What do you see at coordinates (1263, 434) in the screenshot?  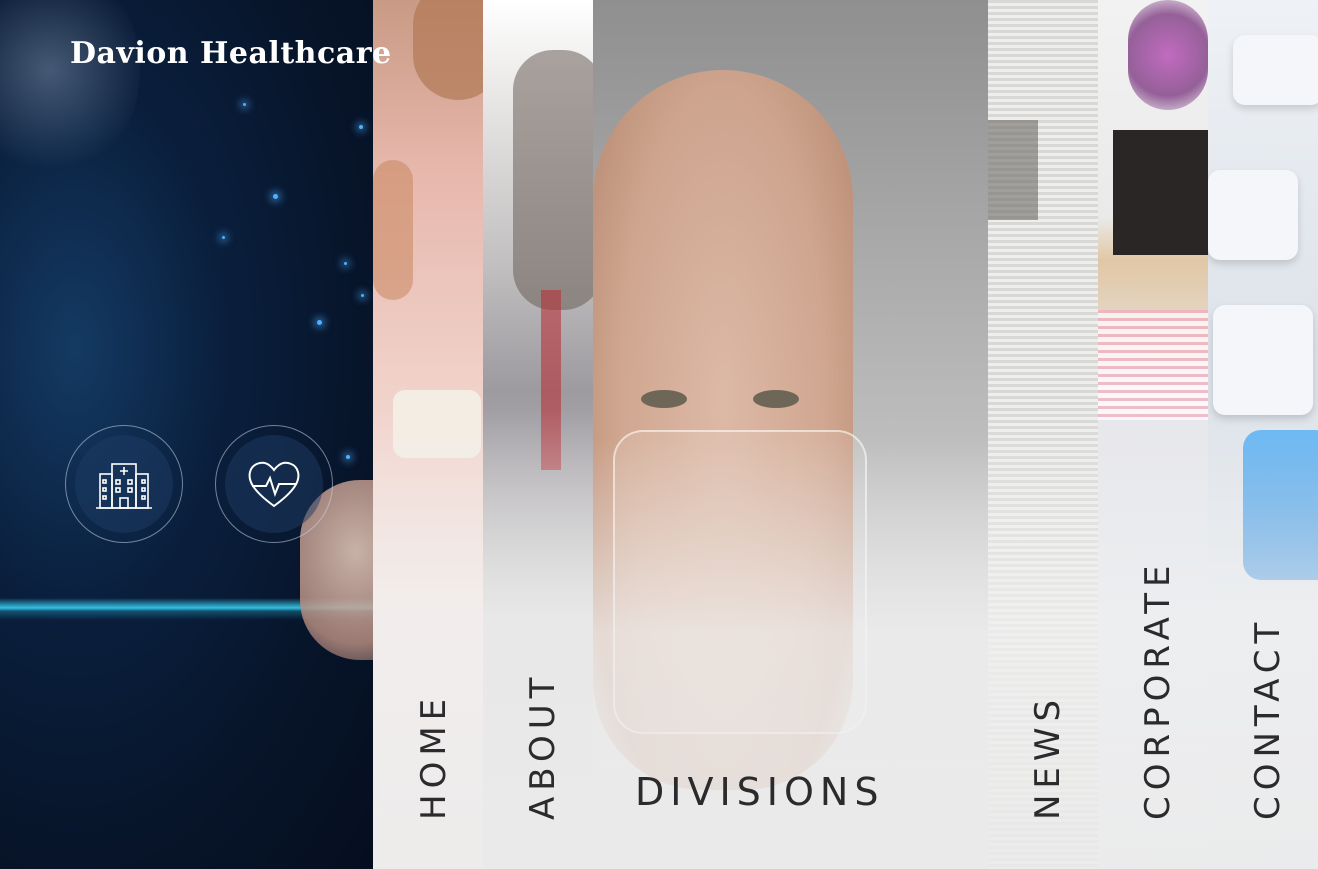 I see `nav-panel-contact: CONTACT` at bounding box center [1263, 434].